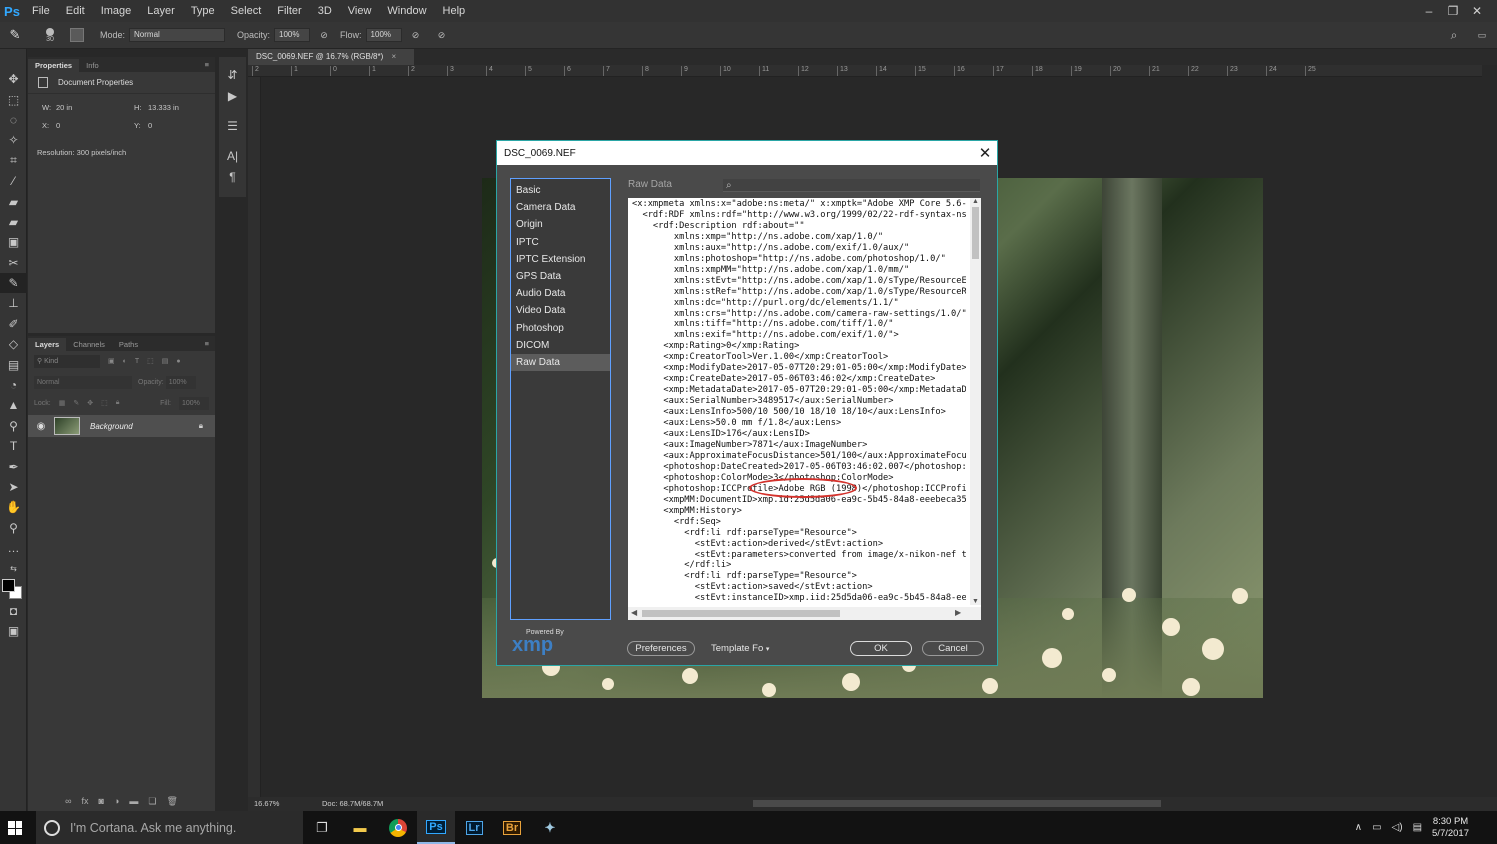 This screenshot has width=1497, height=844. Describe the element at coordinates (560, 242) in the screenshot. I see `category-iptc: IPTC` at that location.